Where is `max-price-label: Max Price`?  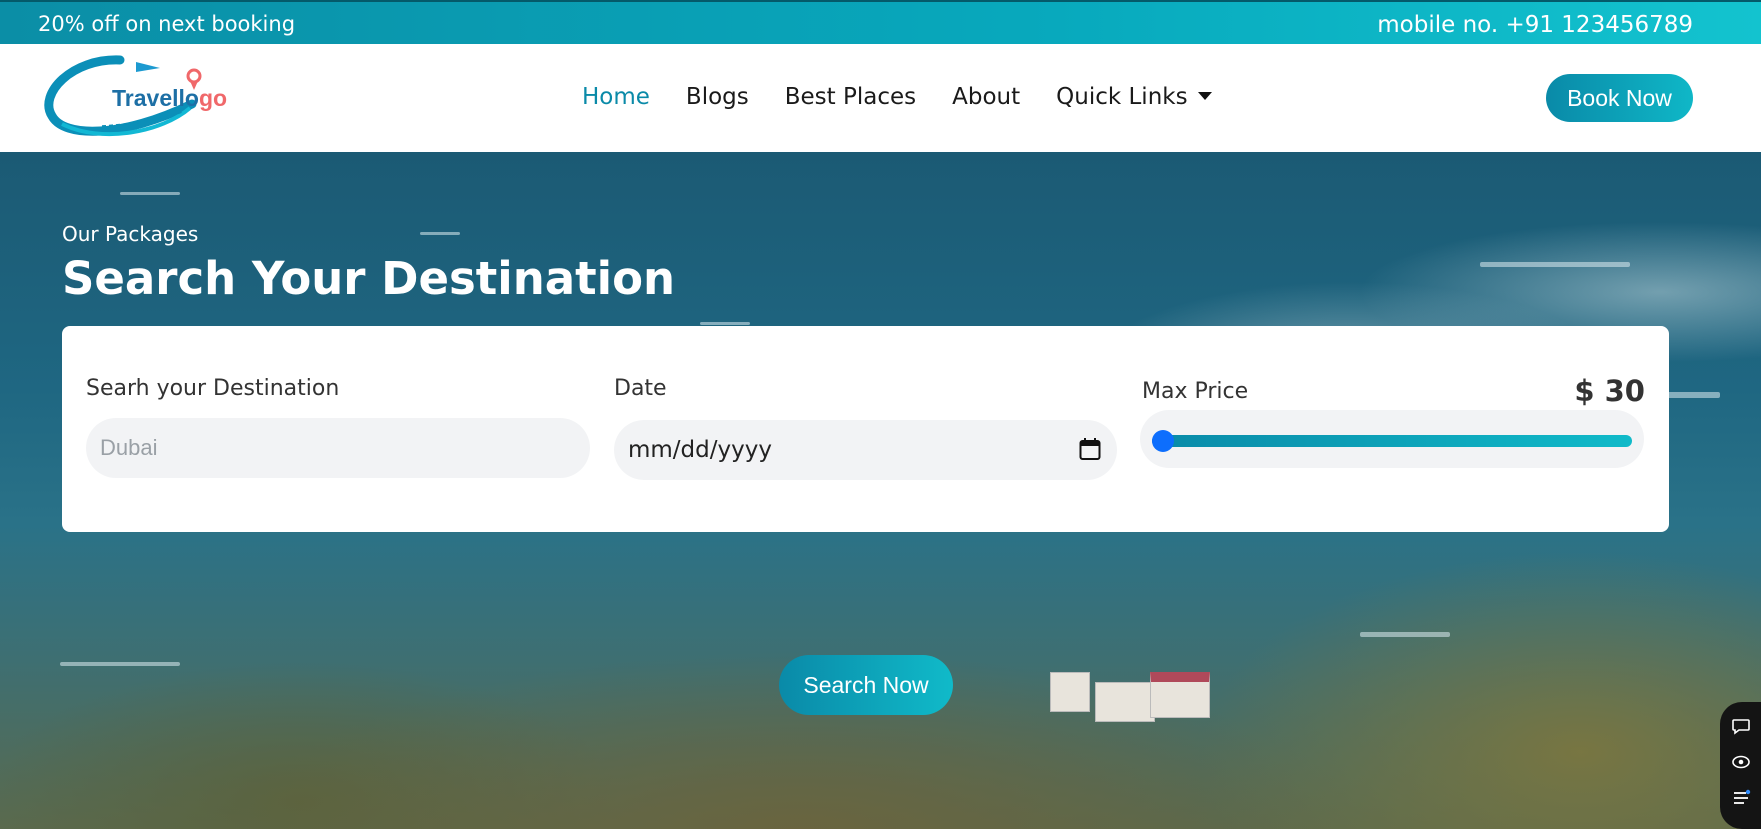 max-price-label: Max Price is located at coordinates (1195, 391).